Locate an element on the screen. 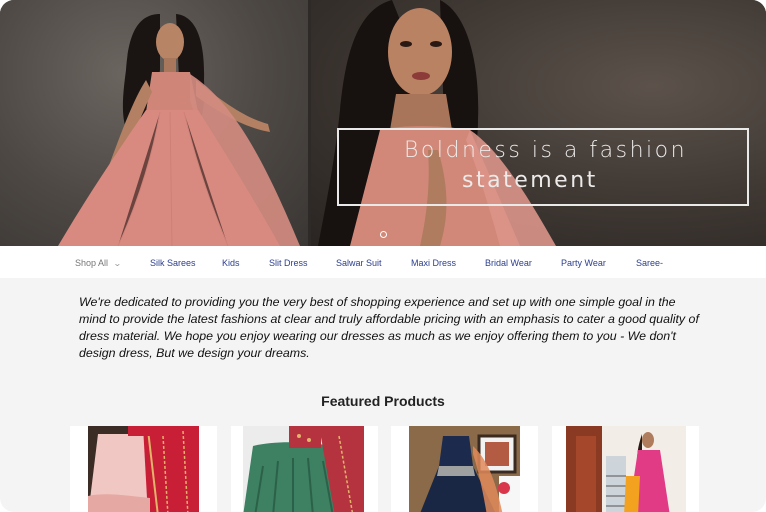 The image size is (766, 512). nav-item-silk-sarees: Silk Sarees is located at coordinates (173, 262).